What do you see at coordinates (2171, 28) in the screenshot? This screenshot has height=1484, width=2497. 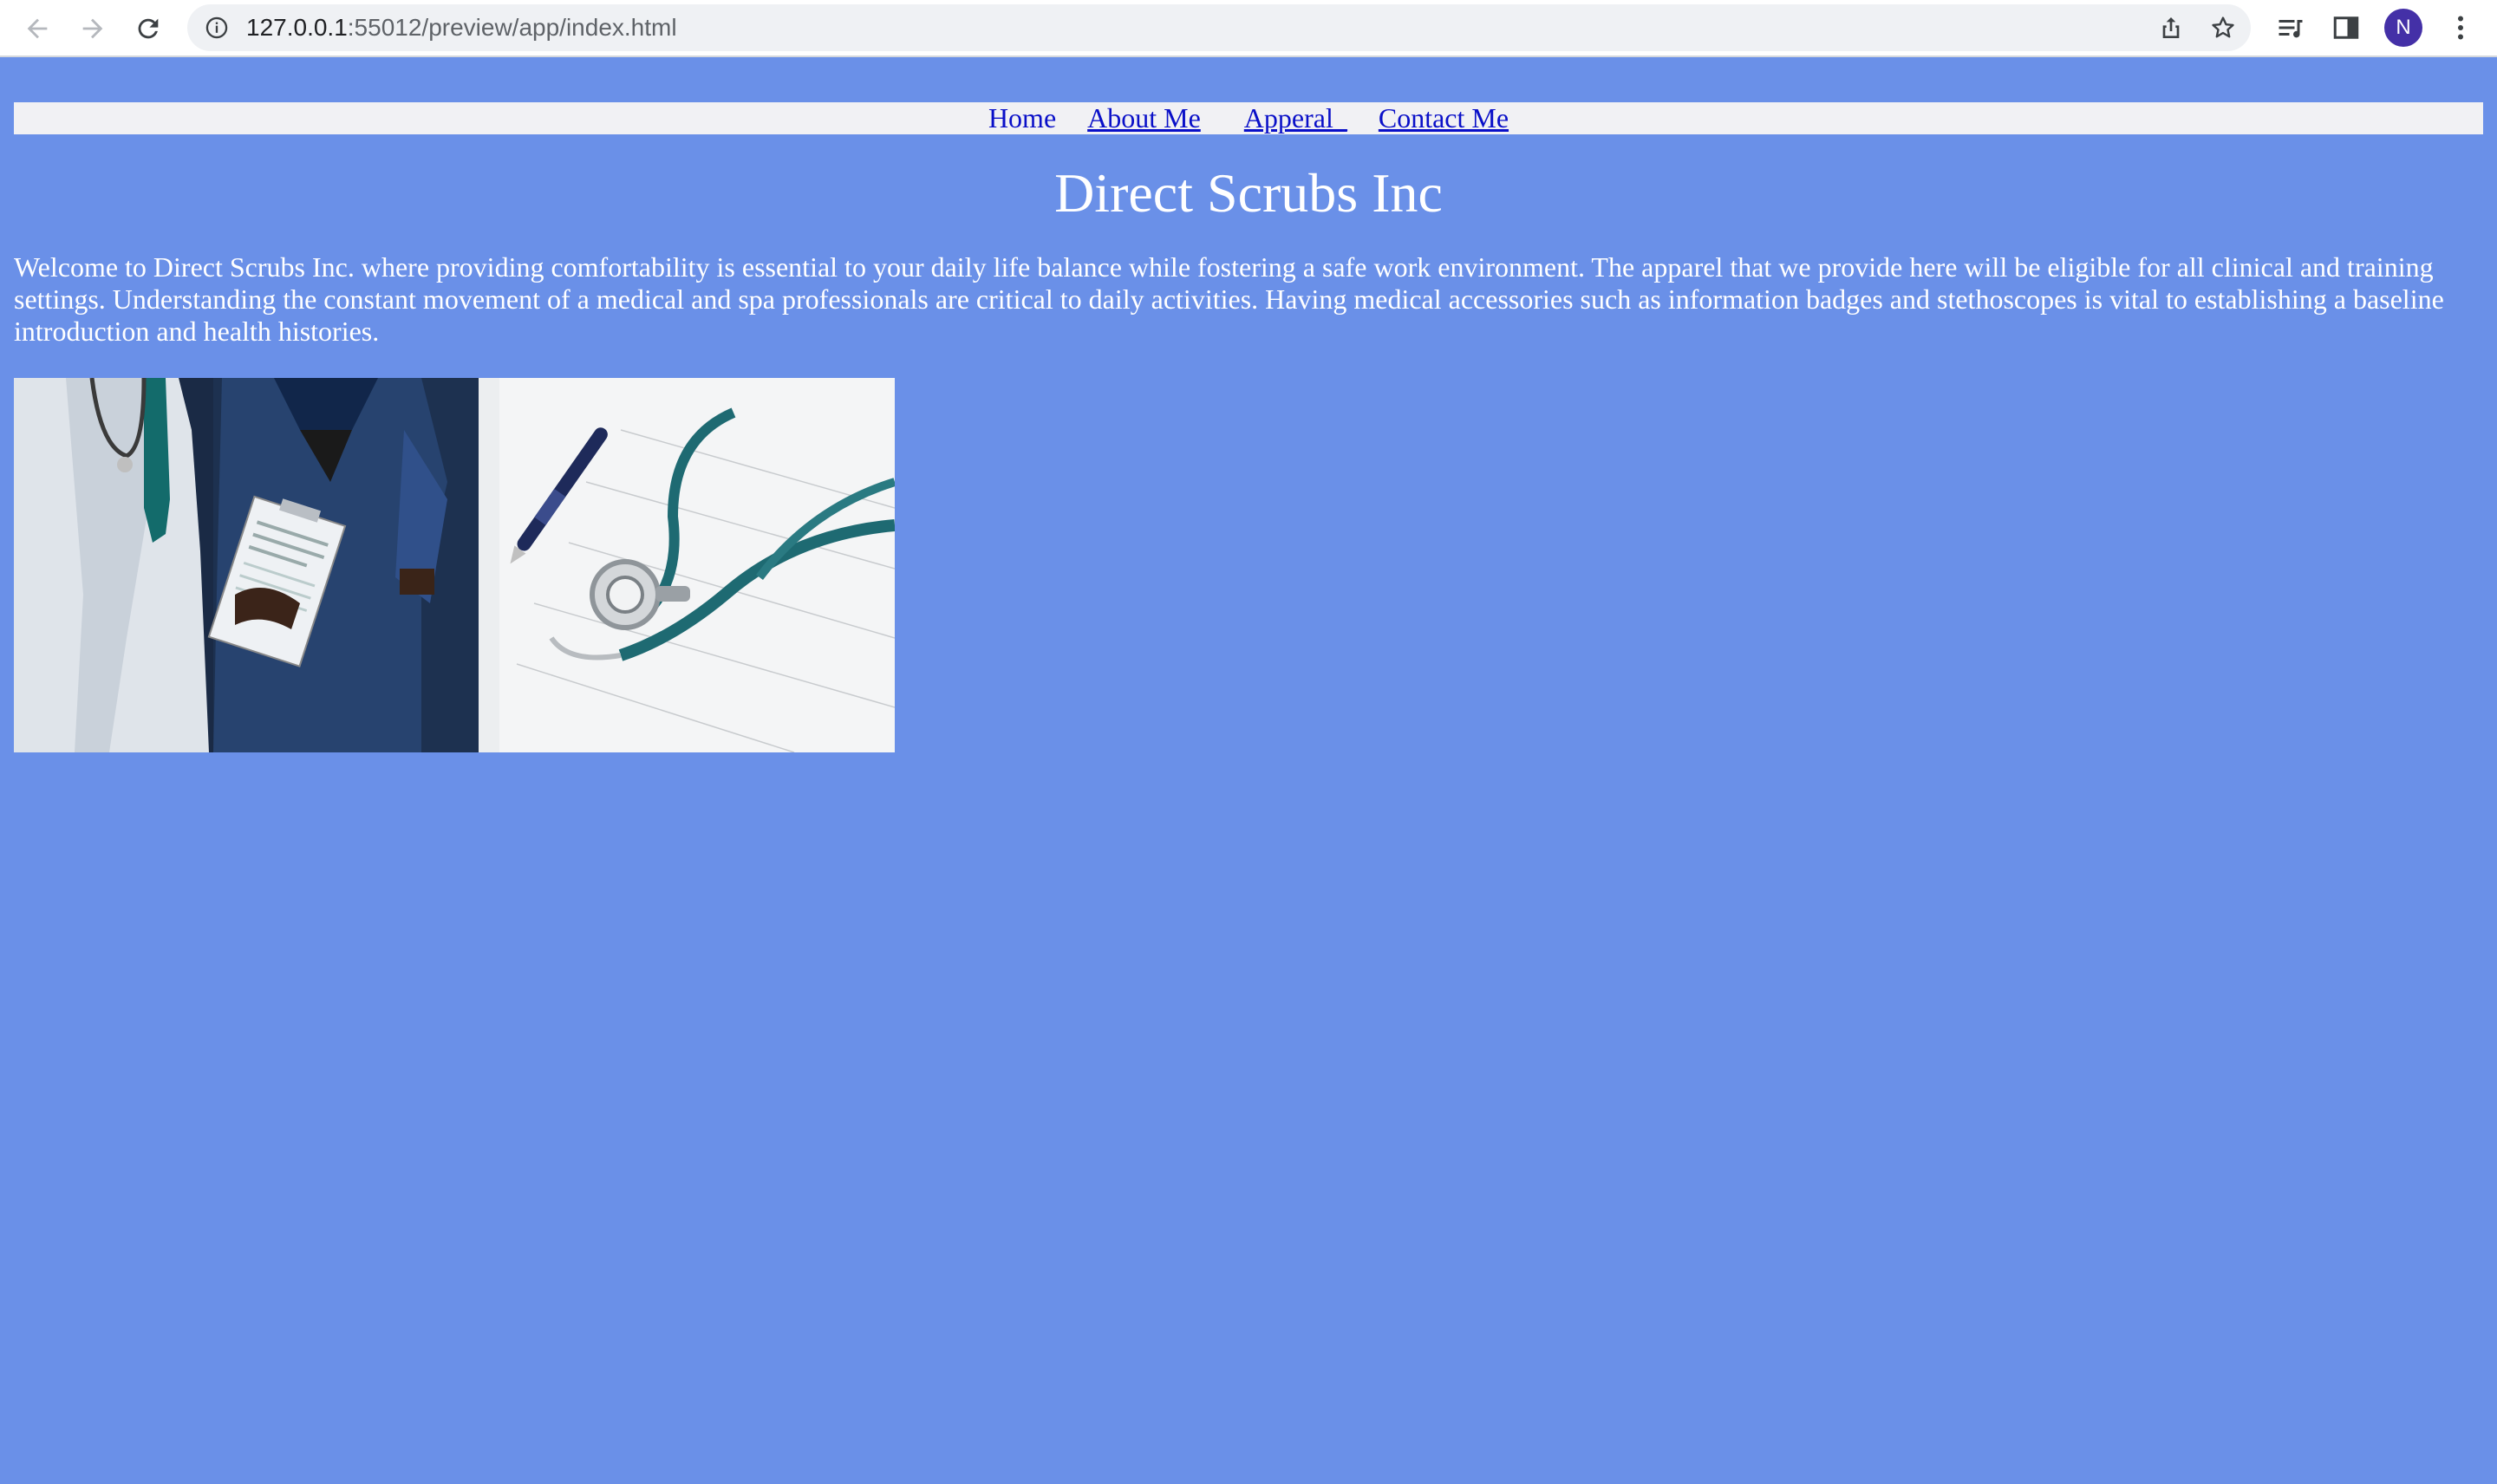 I see `share-icon` at bounding box center [2171, 28].